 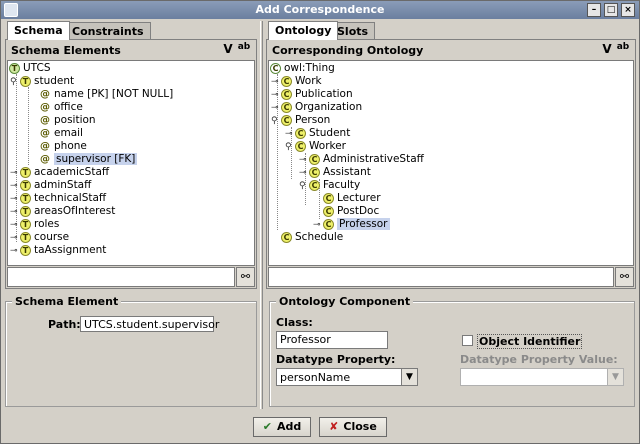 I want to click on tree-node-postdoc: C PostDoc, so click(x=351, y=211).